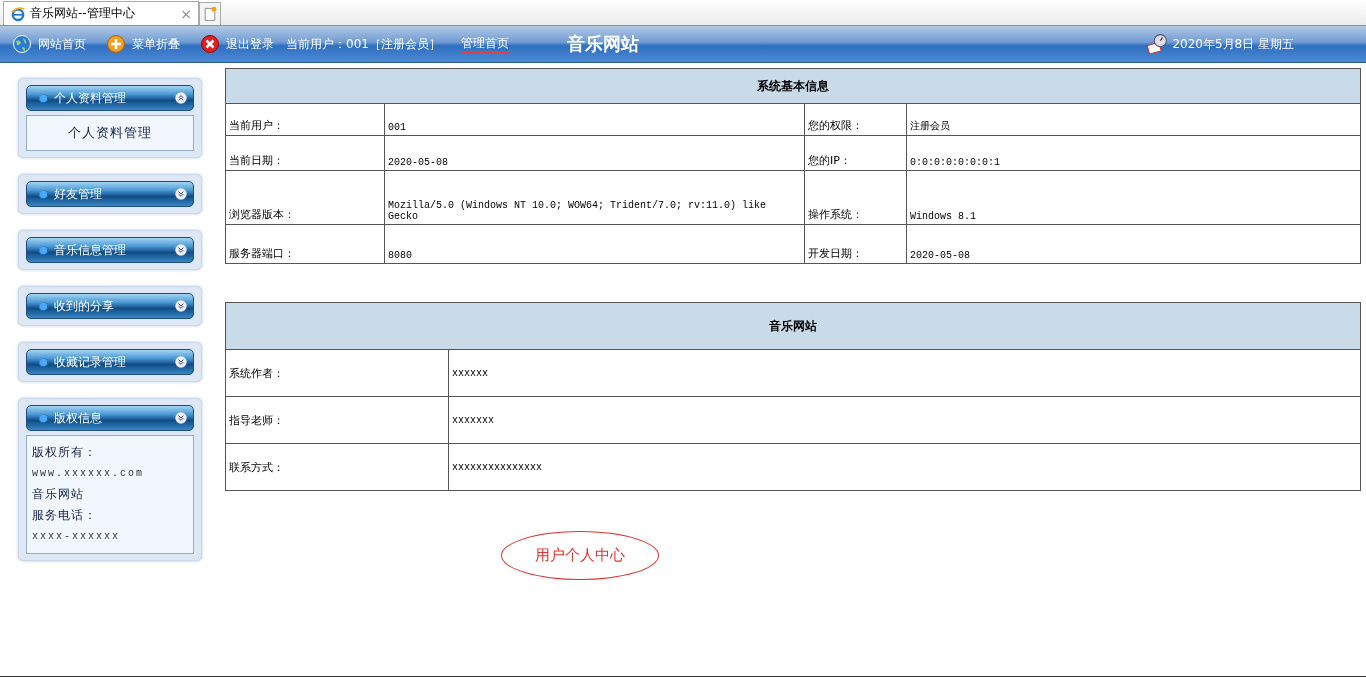 This screenshot has width=1366, height=677. Describe the element at coordinates (337, 467) in the screenshot. I see `field-label: 联系方式：` at that location.